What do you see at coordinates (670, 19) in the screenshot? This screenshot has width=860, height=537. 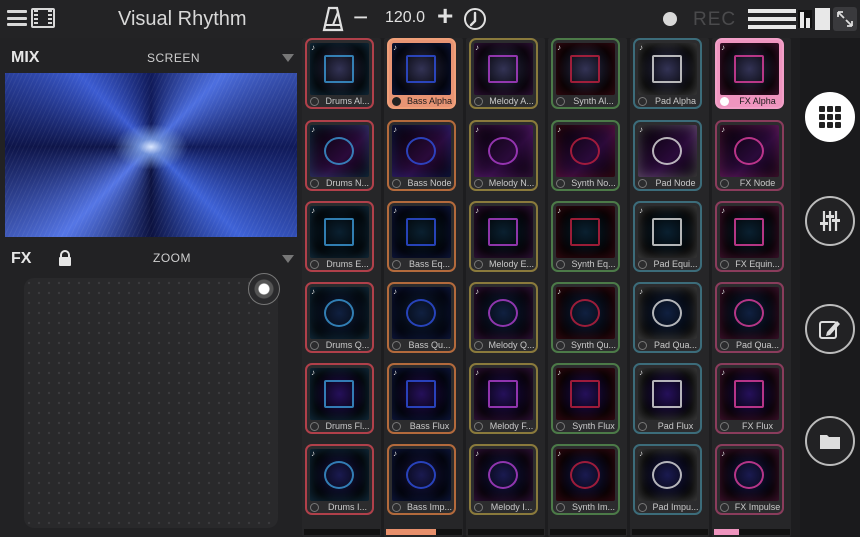 I see `record-icon` at bounding box center [670, 19].